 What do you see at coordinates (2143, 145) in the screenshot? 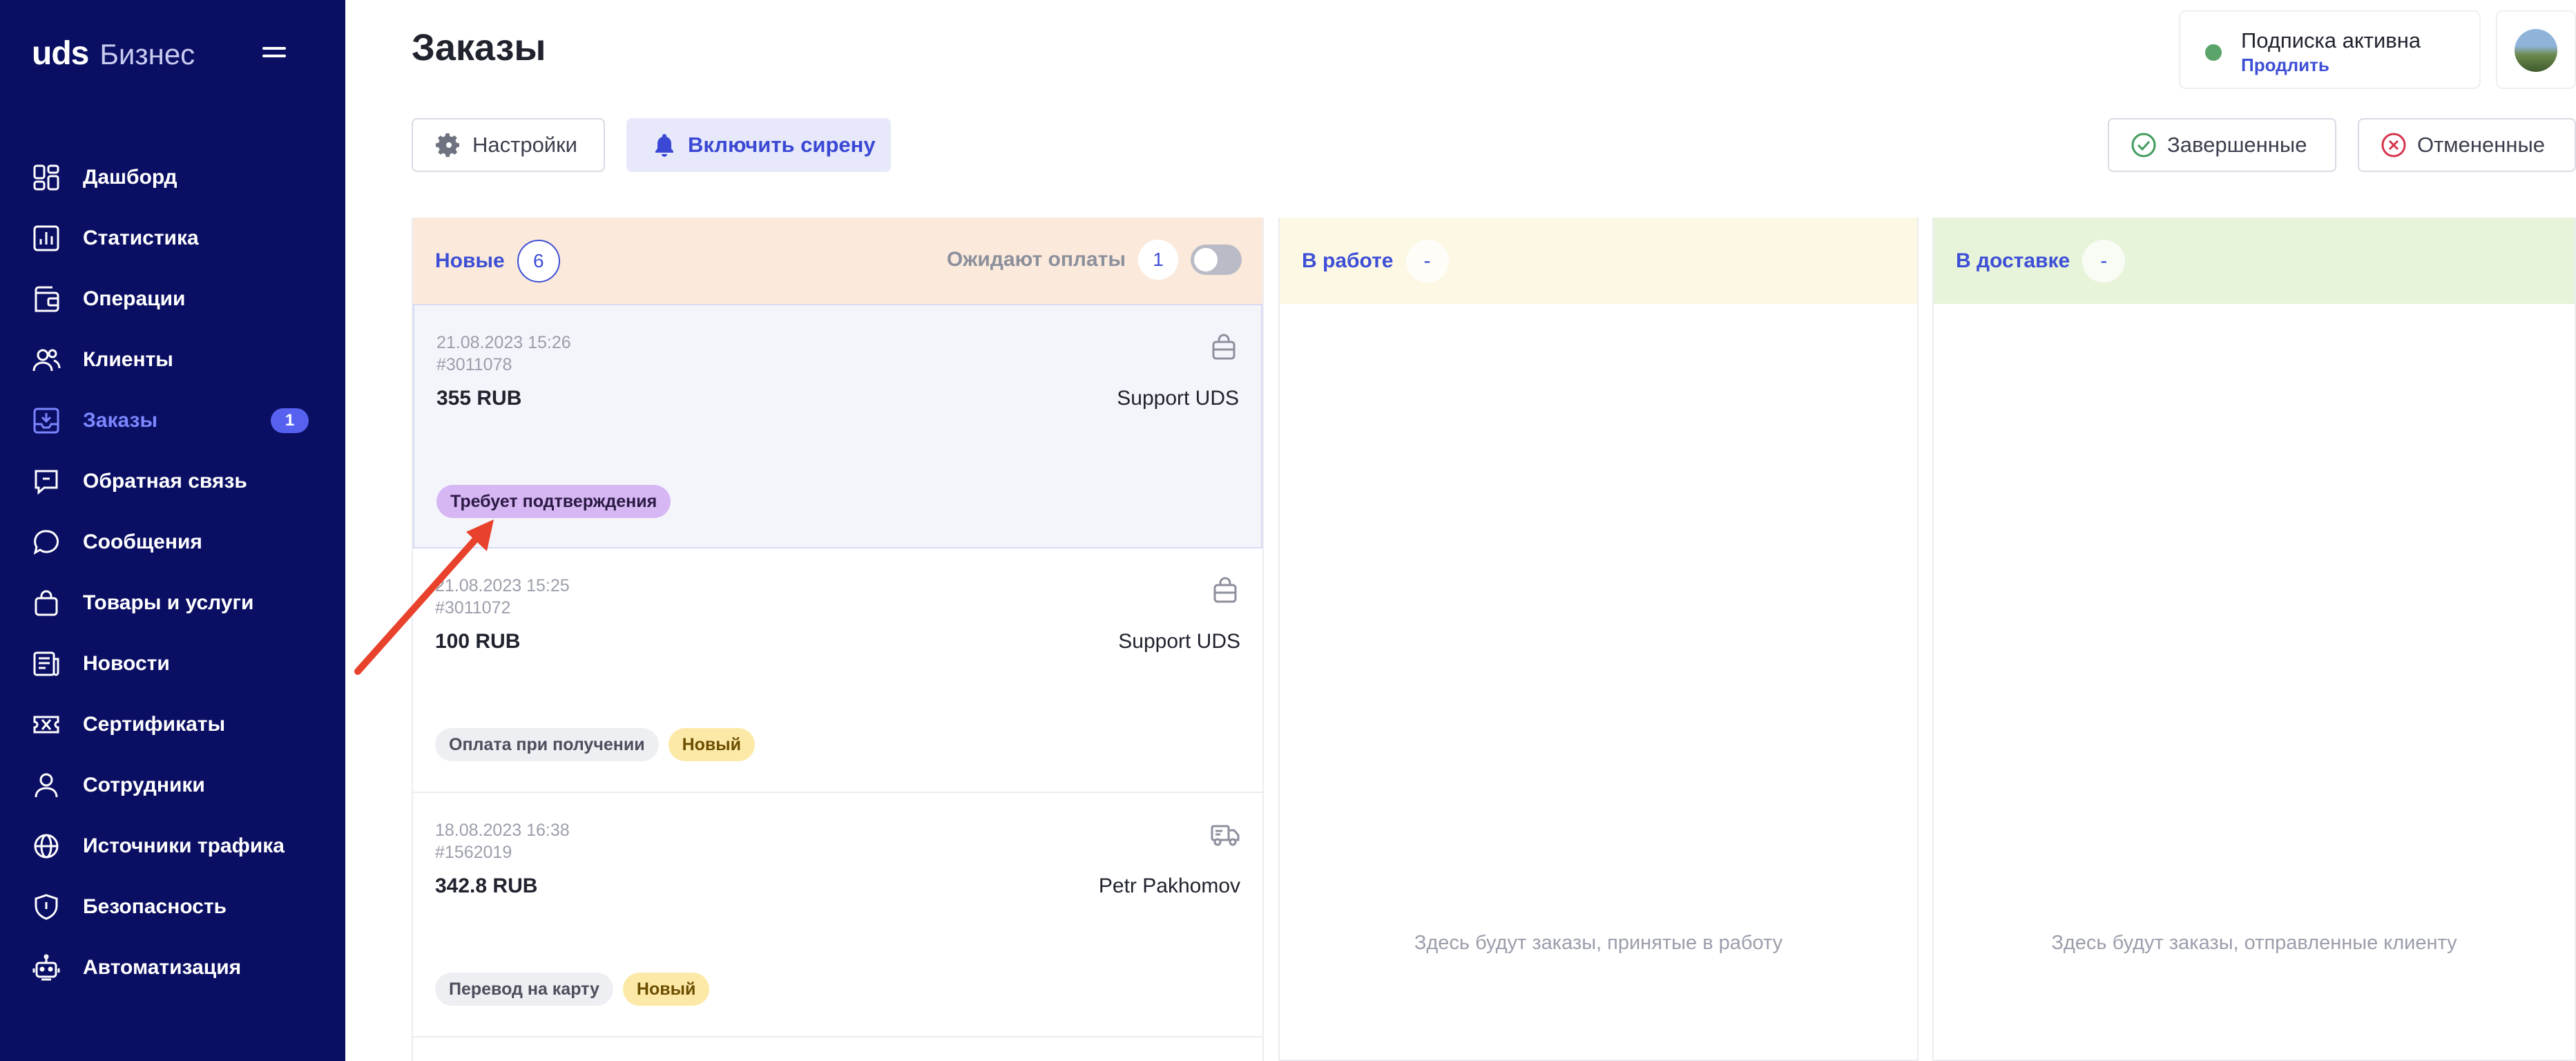
I see `check-circle-icon` at bounding box center [2143, 145].